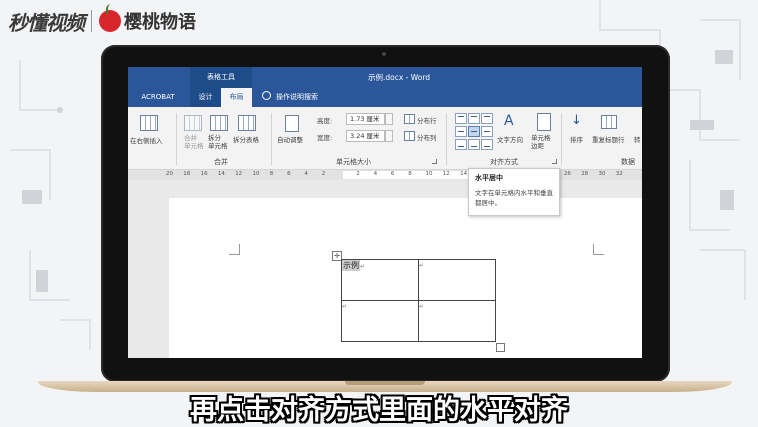 This screenshot has height=427, width=758. I want to click on tell-me-label: 操作说明搜索, so click(297, 97).